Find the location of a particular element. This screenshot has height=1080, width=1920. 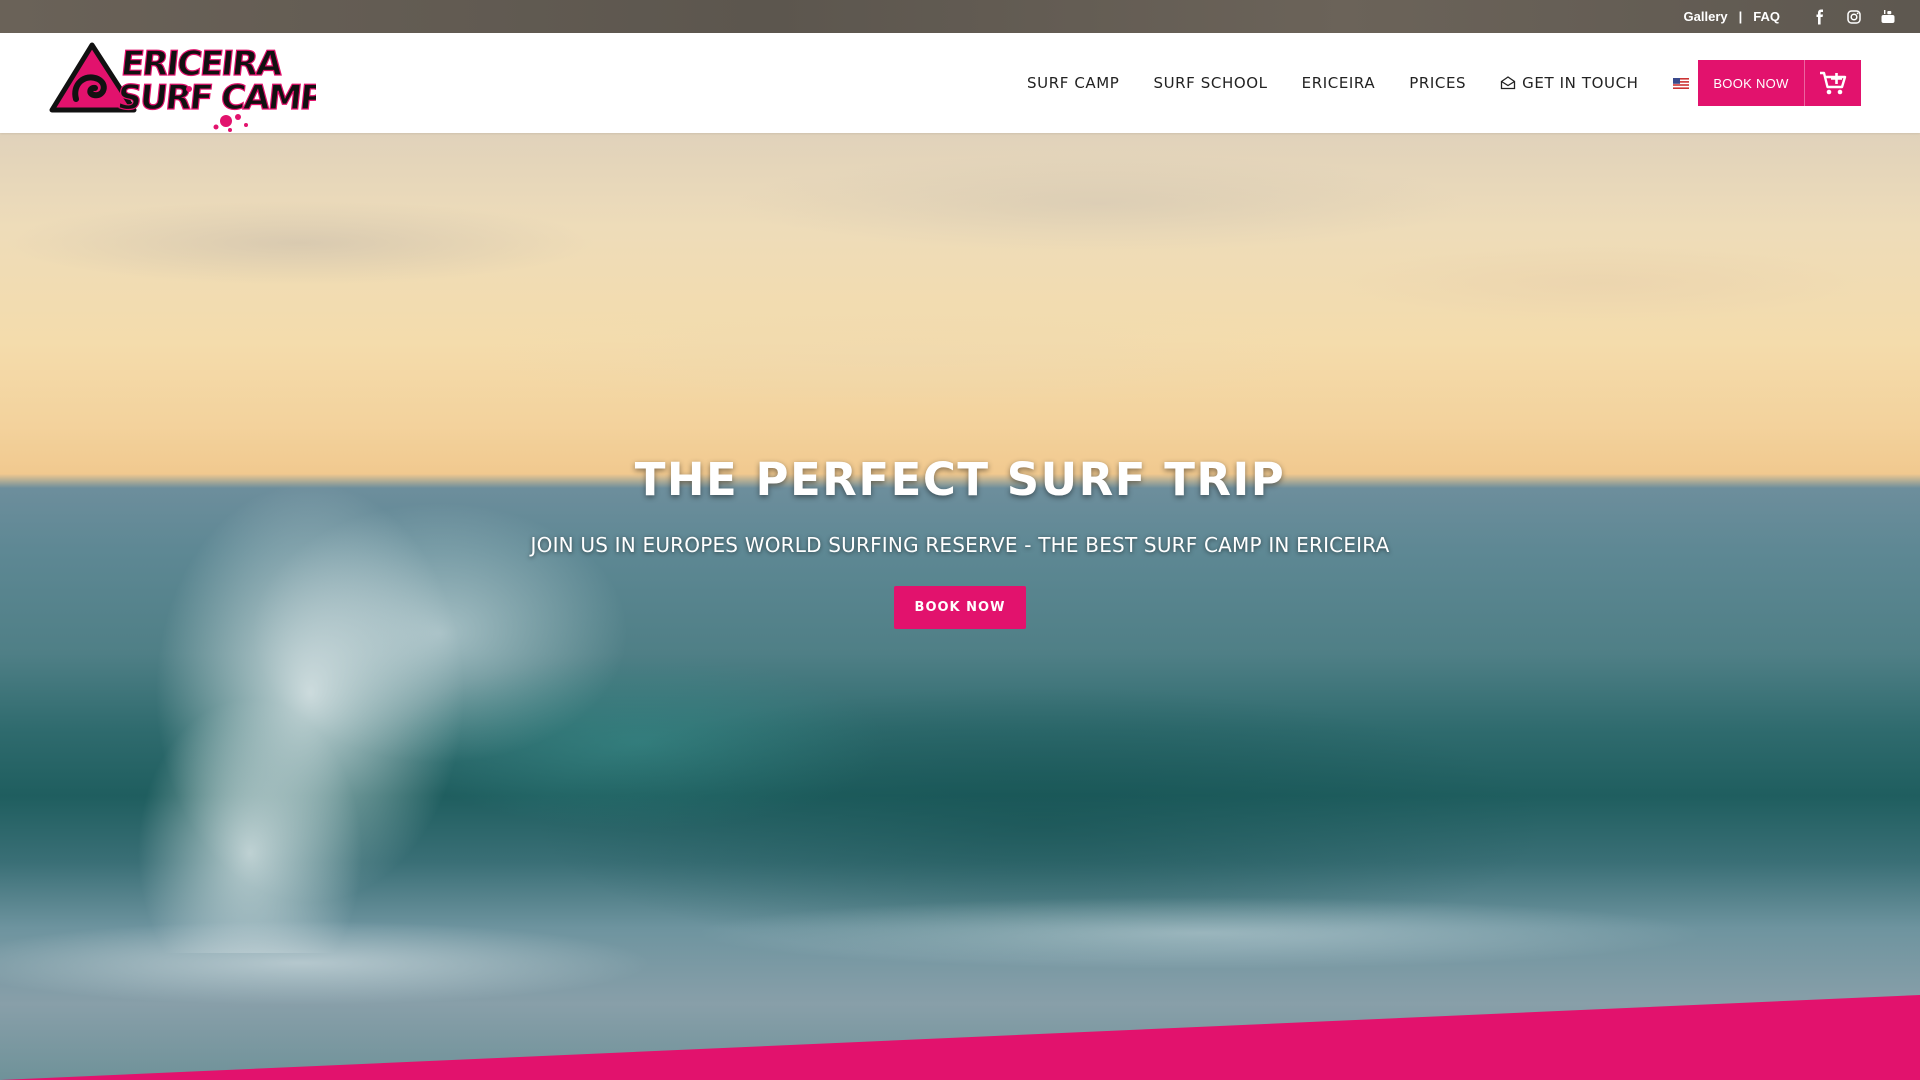

header-book-now-label: BOOK NOW is located at coordinates (1751, 83).